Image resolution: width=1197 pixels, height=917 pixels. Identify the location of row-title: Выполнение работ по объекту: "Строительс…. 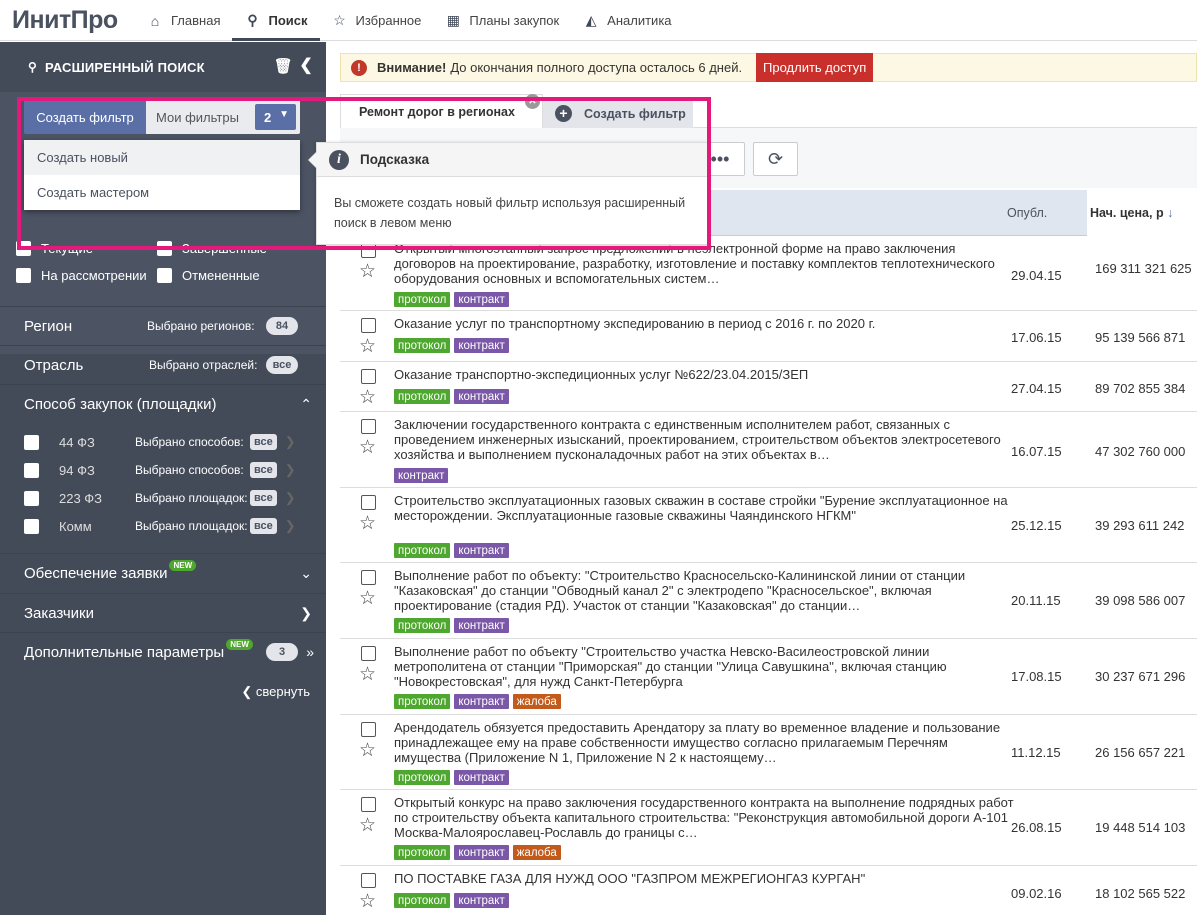
(704, 590).